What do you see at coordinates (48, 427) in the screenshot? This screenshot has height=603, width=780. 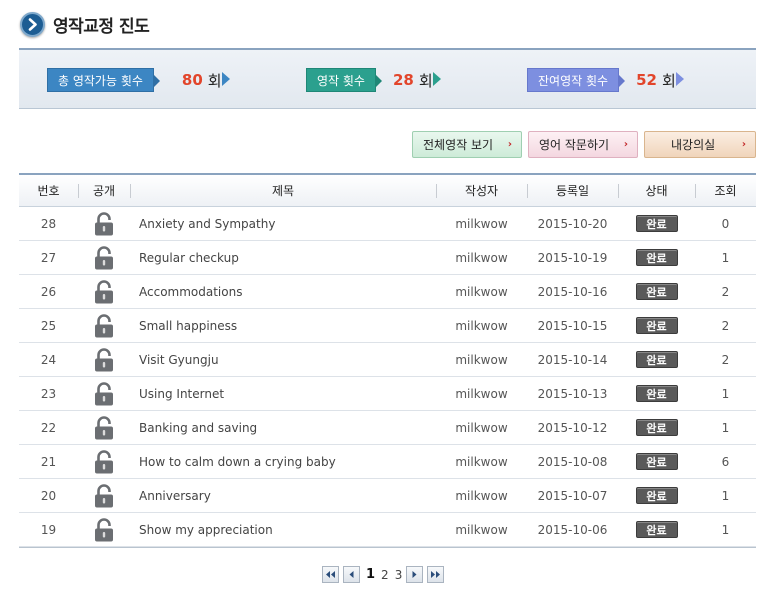 I see `row-no: 22` at bounding box center [48, 427].